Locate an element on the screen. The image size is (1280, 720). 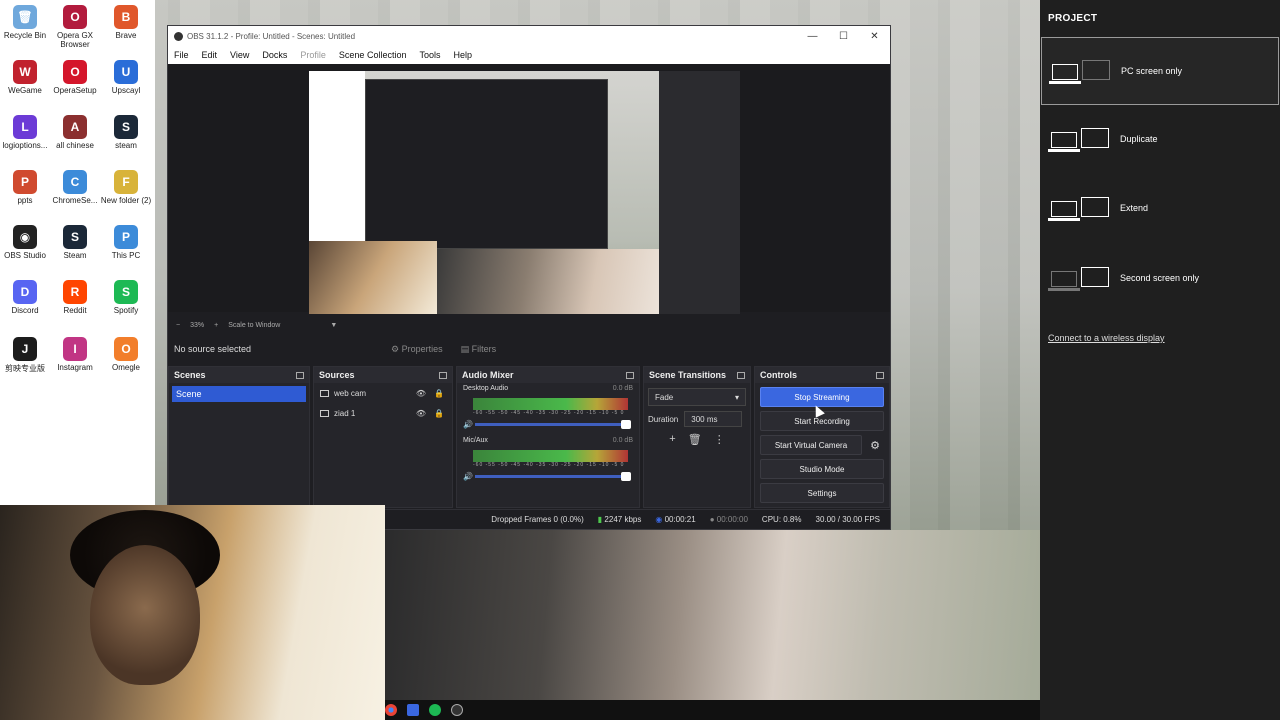
desktop-icon: S Steam is located at coordinates (75, 242).